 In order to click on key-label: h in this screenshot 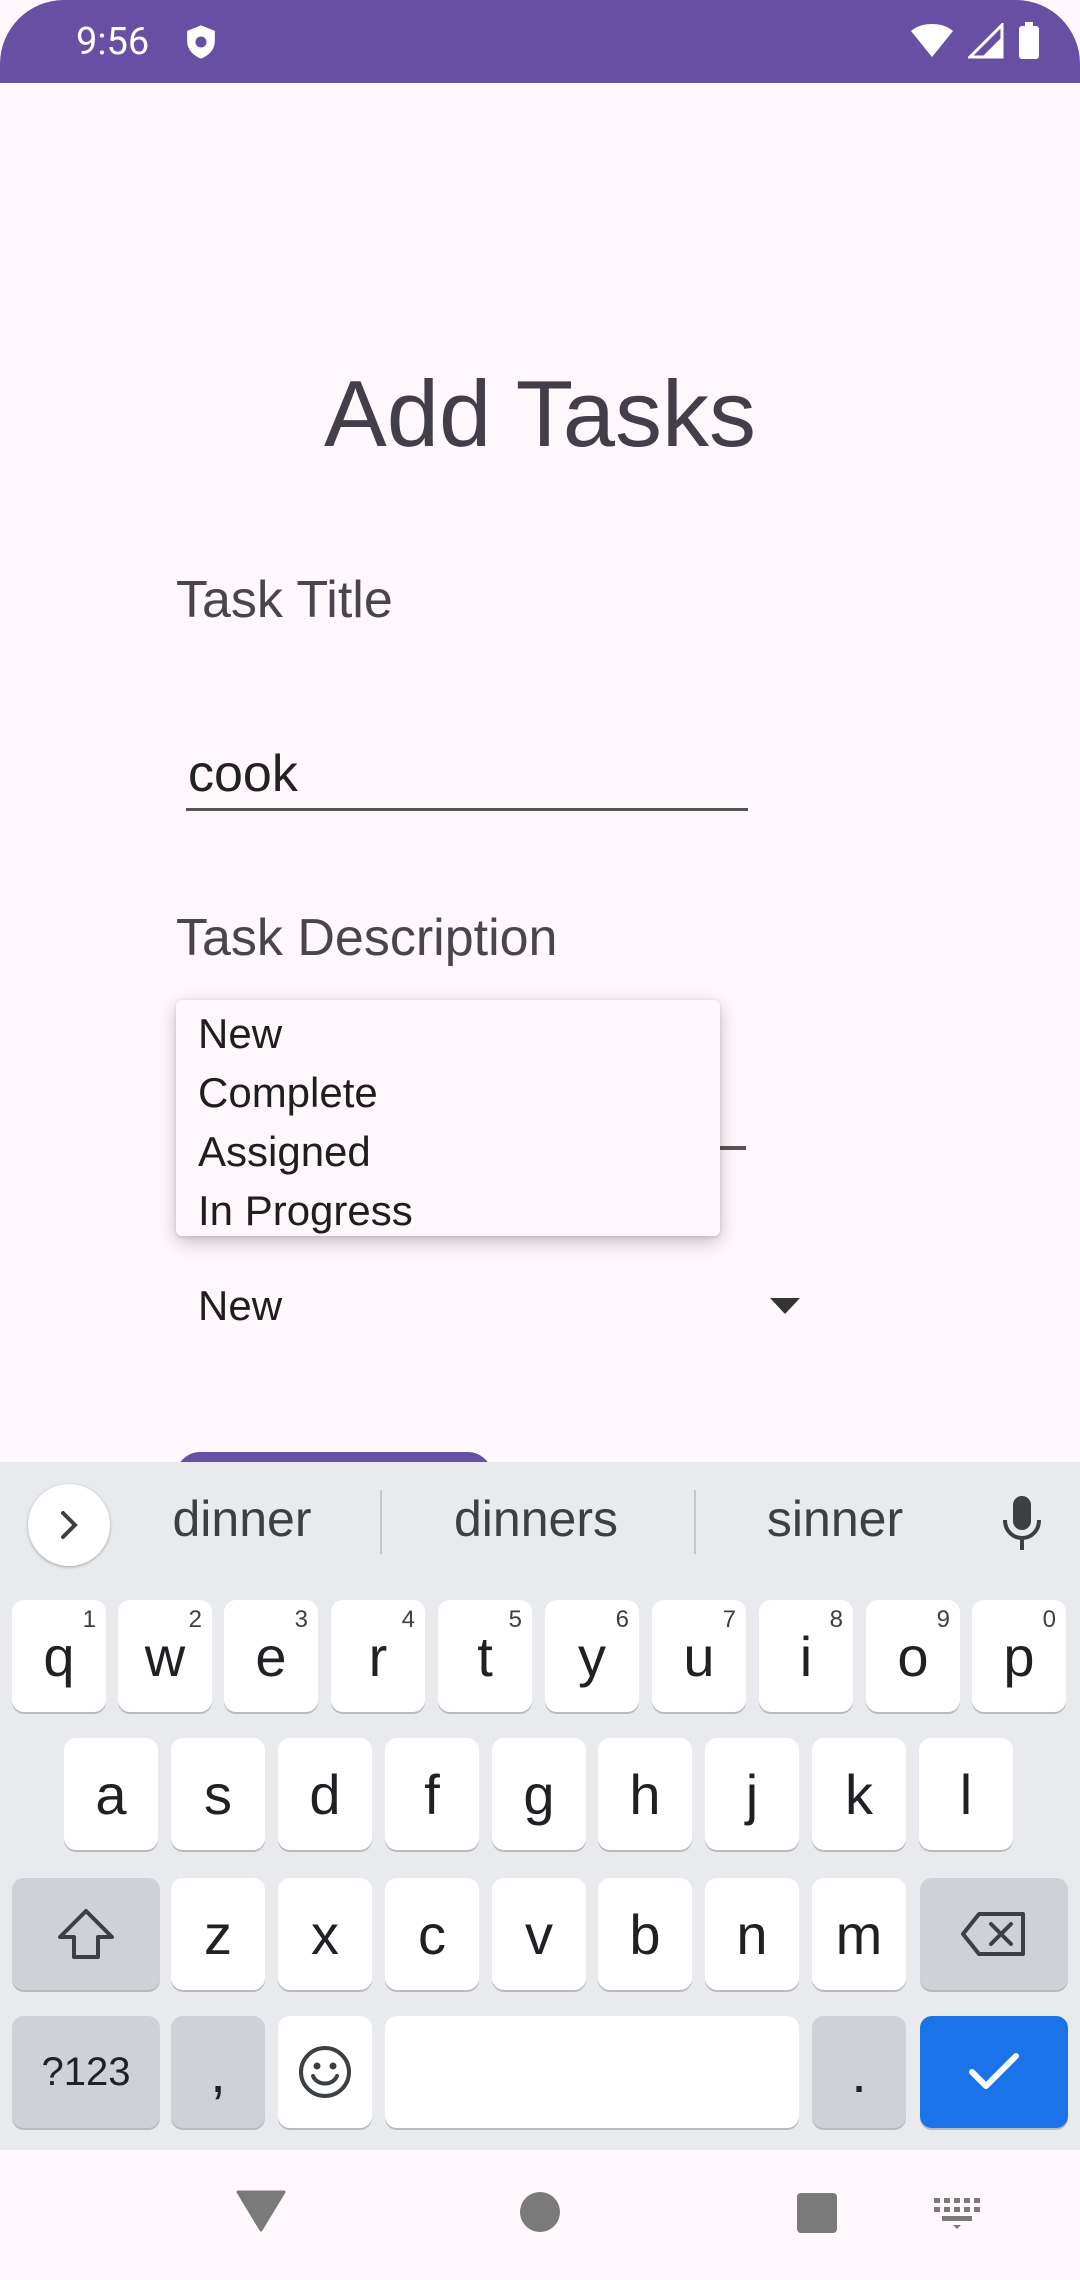, I will do `click(645, 1794)`.